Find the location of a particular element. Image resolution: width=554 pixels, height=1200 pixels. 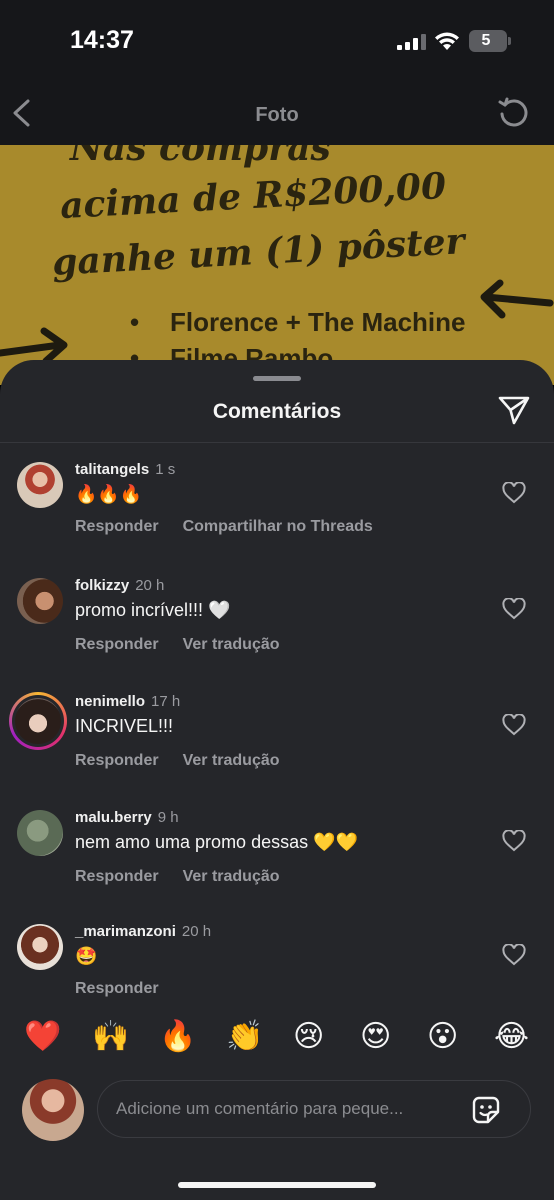

emoji-reactions-bar: ❤️ 🙌 🔥 👏 😢 😍 😮 😂 is located at coordinates (277, 1037).